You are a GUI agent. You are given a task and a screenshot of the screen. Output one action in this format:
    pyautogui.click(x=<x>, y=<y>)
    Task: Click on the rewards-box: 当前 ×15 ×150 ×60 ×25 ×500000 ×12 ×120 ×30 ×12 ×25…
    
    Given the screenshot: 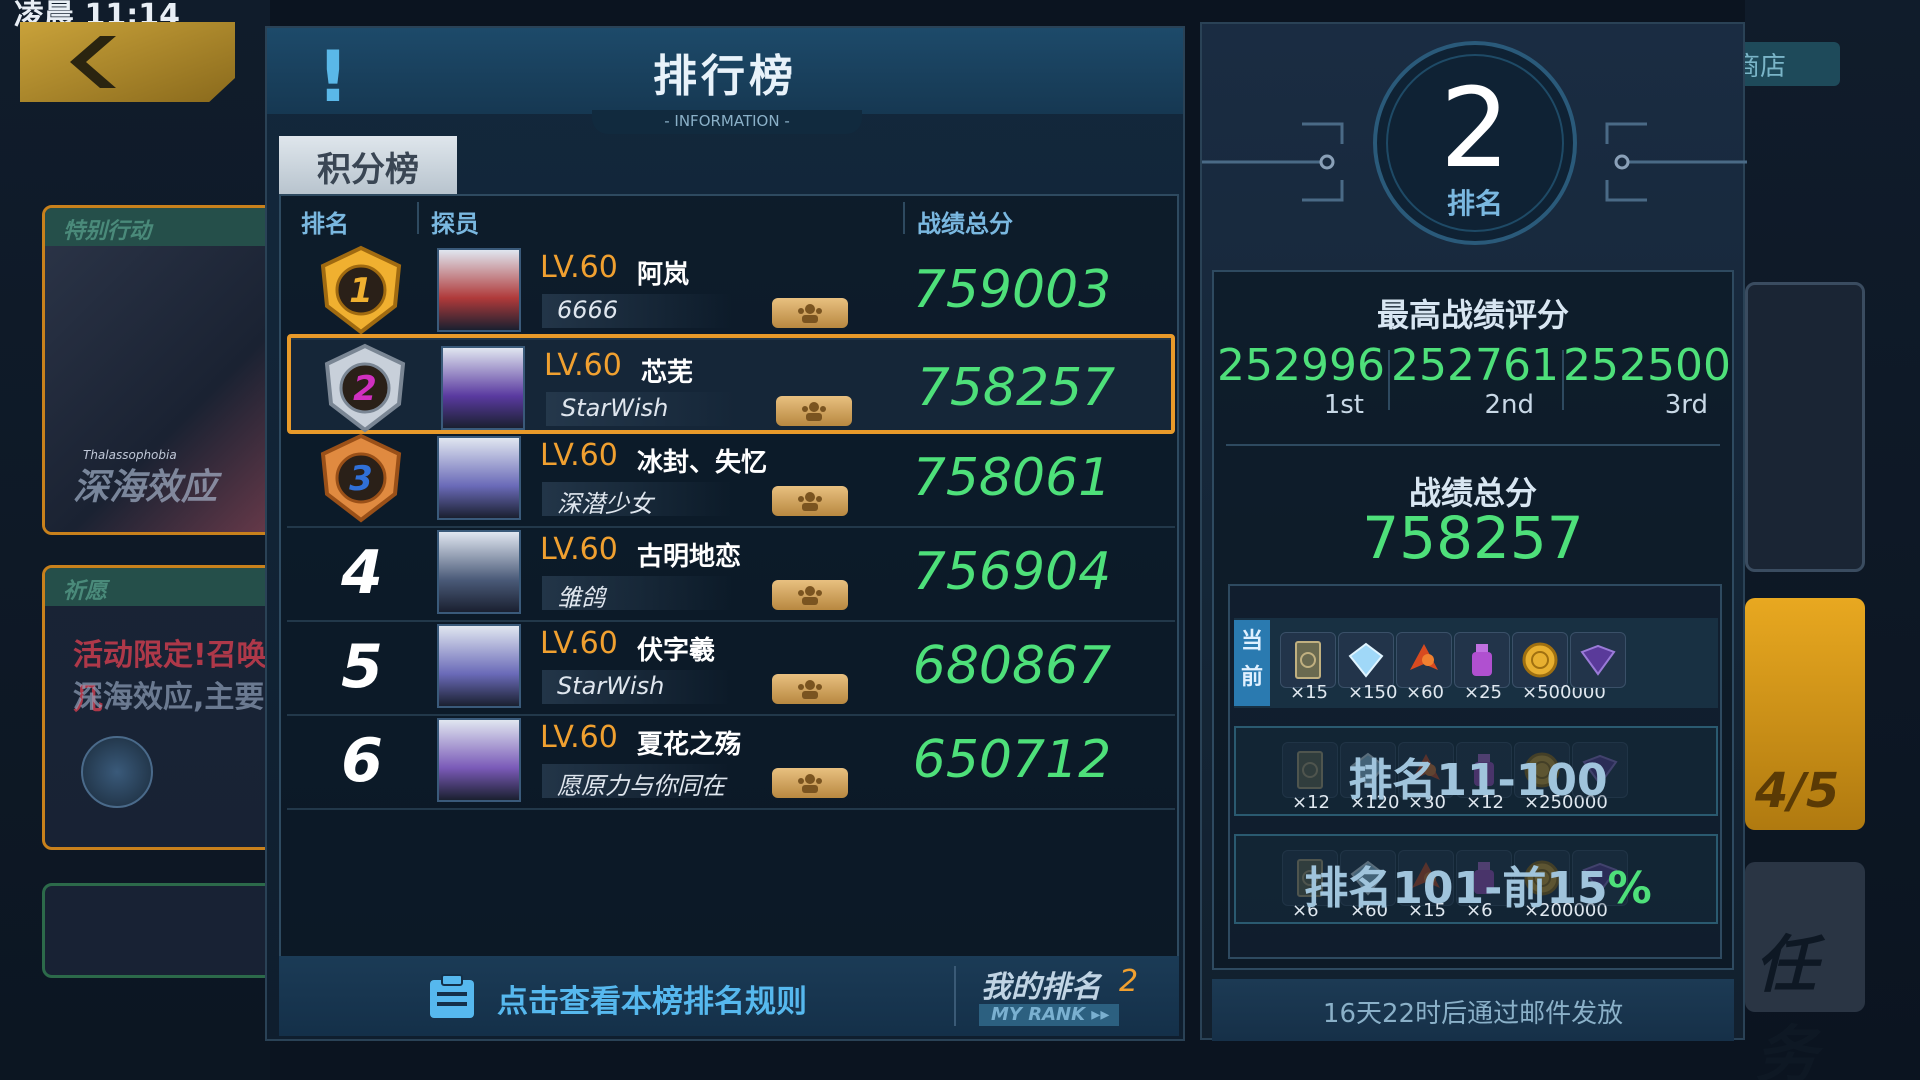 What is the action you would take?
    pyautogui.click(x=1475, y=771)
    